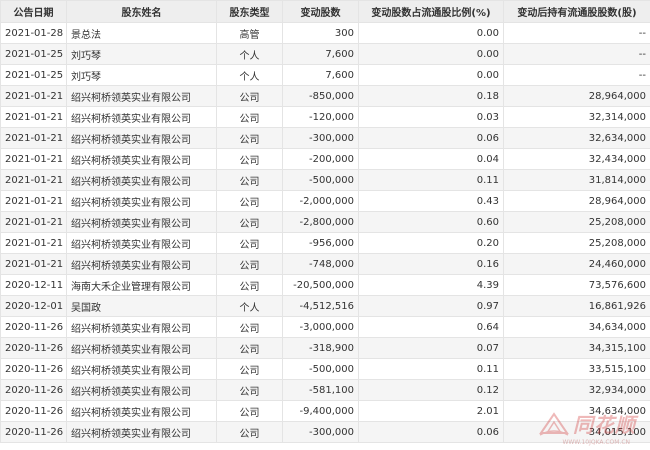 The width and height of the screenshot is (650, 450). Describe the element at coordinates (320, 327) in the screenshot. I see `cell-change-shares: -3,000,000` at that location.